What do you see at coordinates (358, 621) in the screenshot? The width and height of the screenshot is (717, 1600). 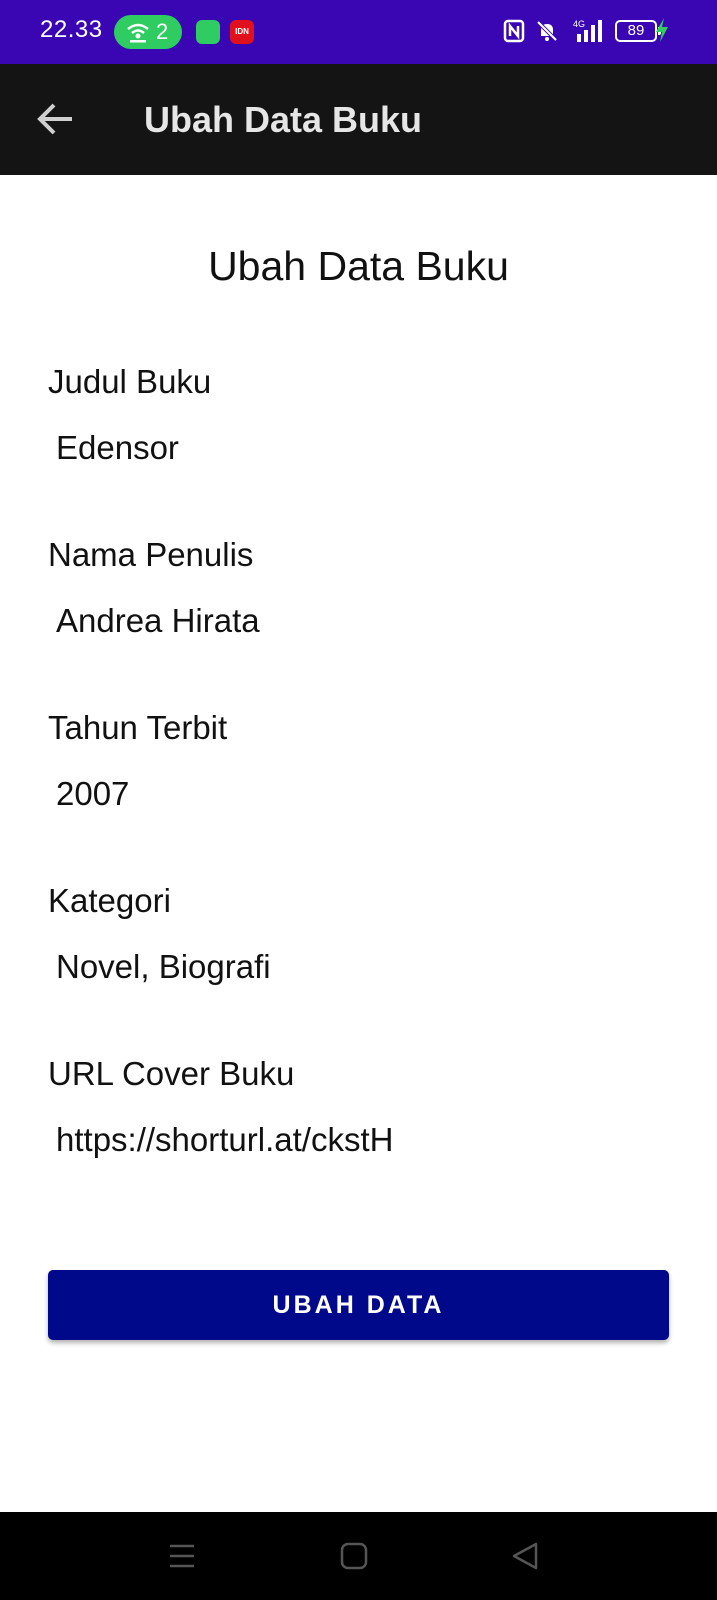 I see `author-input` at bounding box center [358, 621].